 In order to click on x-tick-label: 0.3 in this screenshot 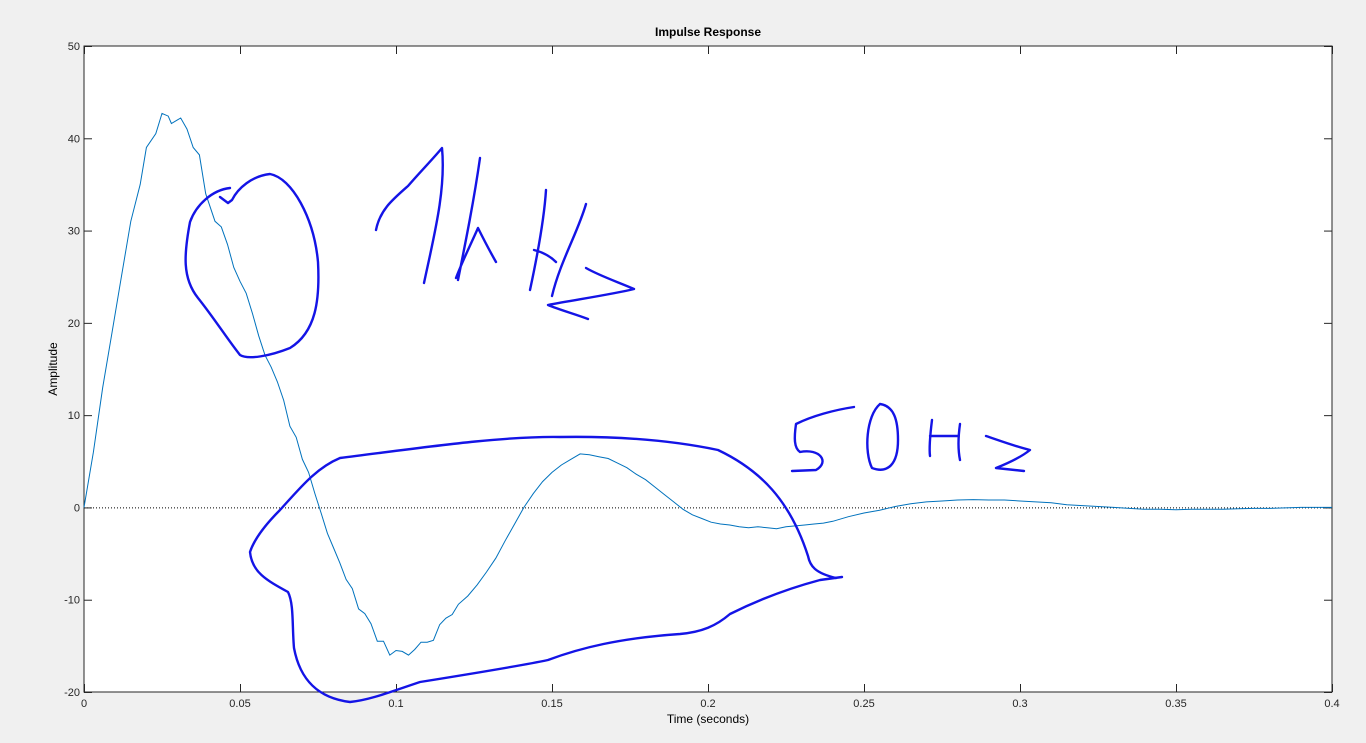, I will do `click(1019, 704)`.